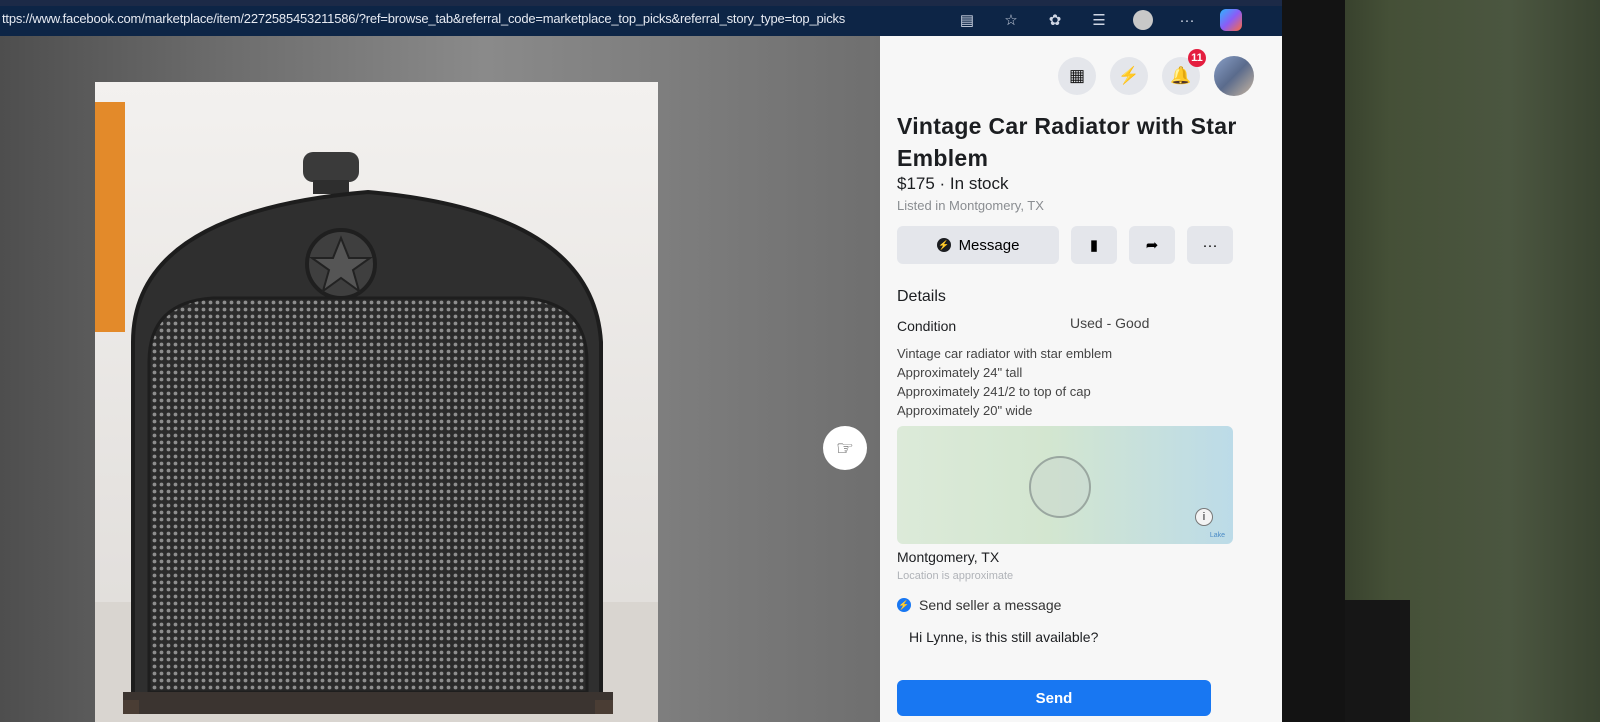 The height and width of the screenshot is (722, 1600). Describe the element at coordinates (1204, 517) in the screenshot. I see `map-info-icon: i` at that location.